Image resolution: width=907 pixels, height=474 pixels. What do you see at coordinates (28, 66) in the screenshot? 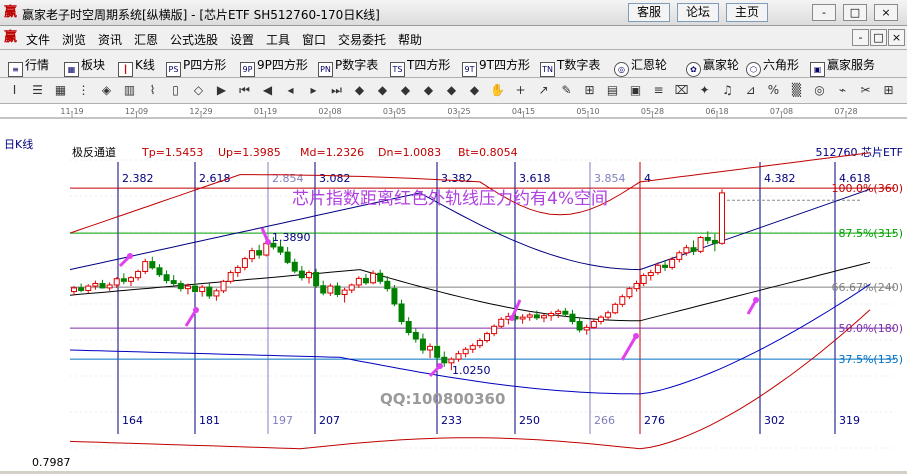
I see `tool-quotes: ≡ 行情` at bounding box center [28, 66].